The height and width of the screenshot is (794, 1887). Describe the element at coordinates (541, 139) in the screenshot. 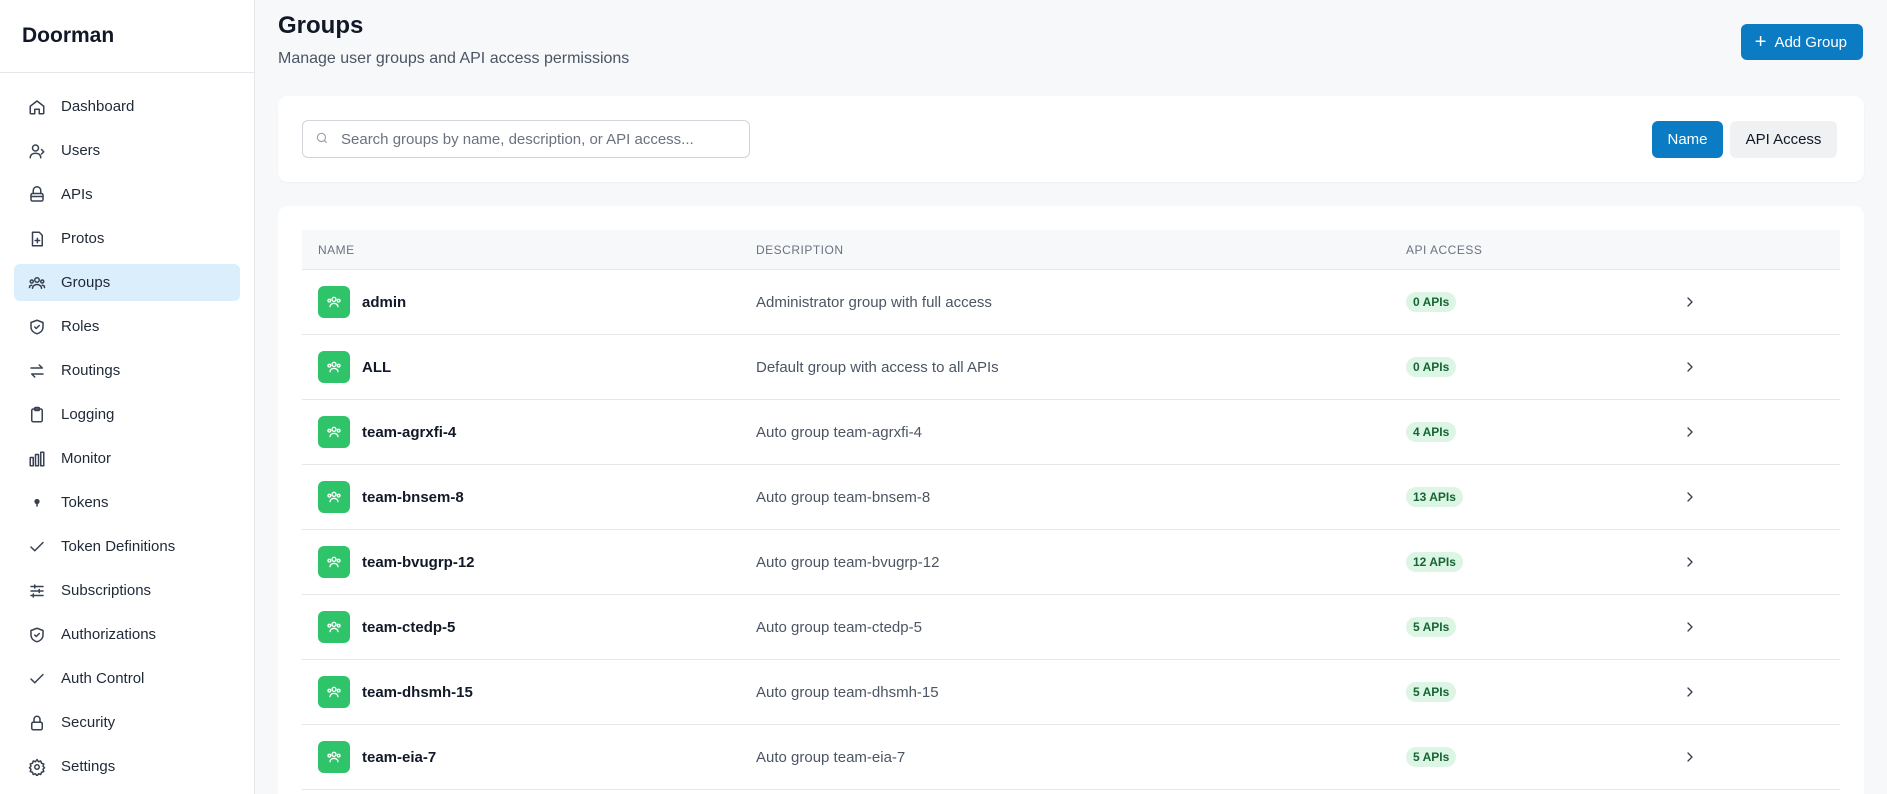

I see `search-input` at that location.